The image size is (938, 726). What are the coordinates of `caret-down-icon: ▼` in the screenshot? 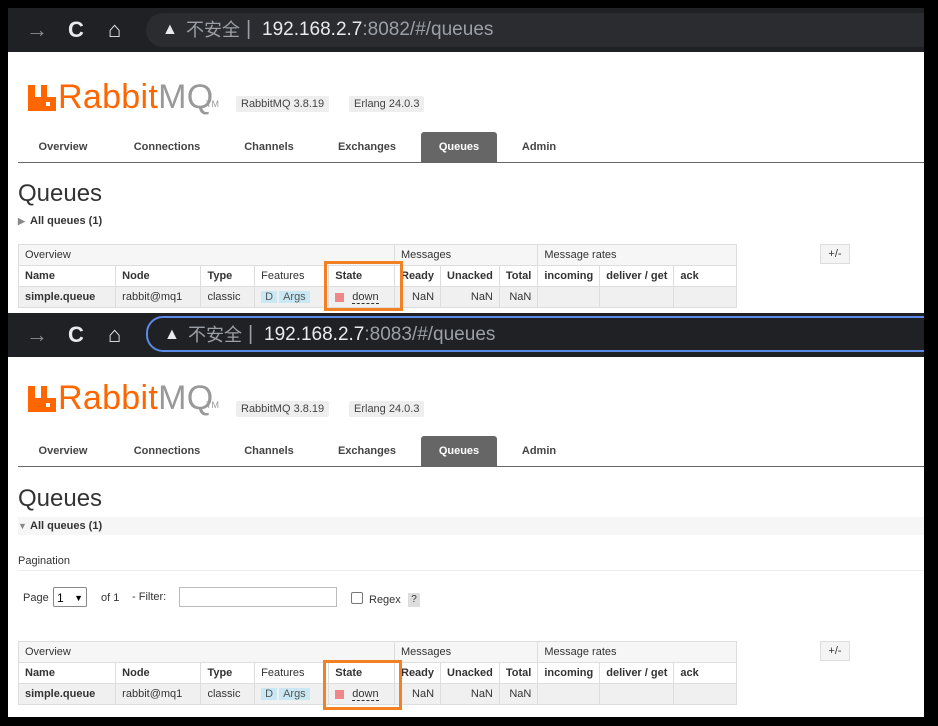 It's located at (22, 526).